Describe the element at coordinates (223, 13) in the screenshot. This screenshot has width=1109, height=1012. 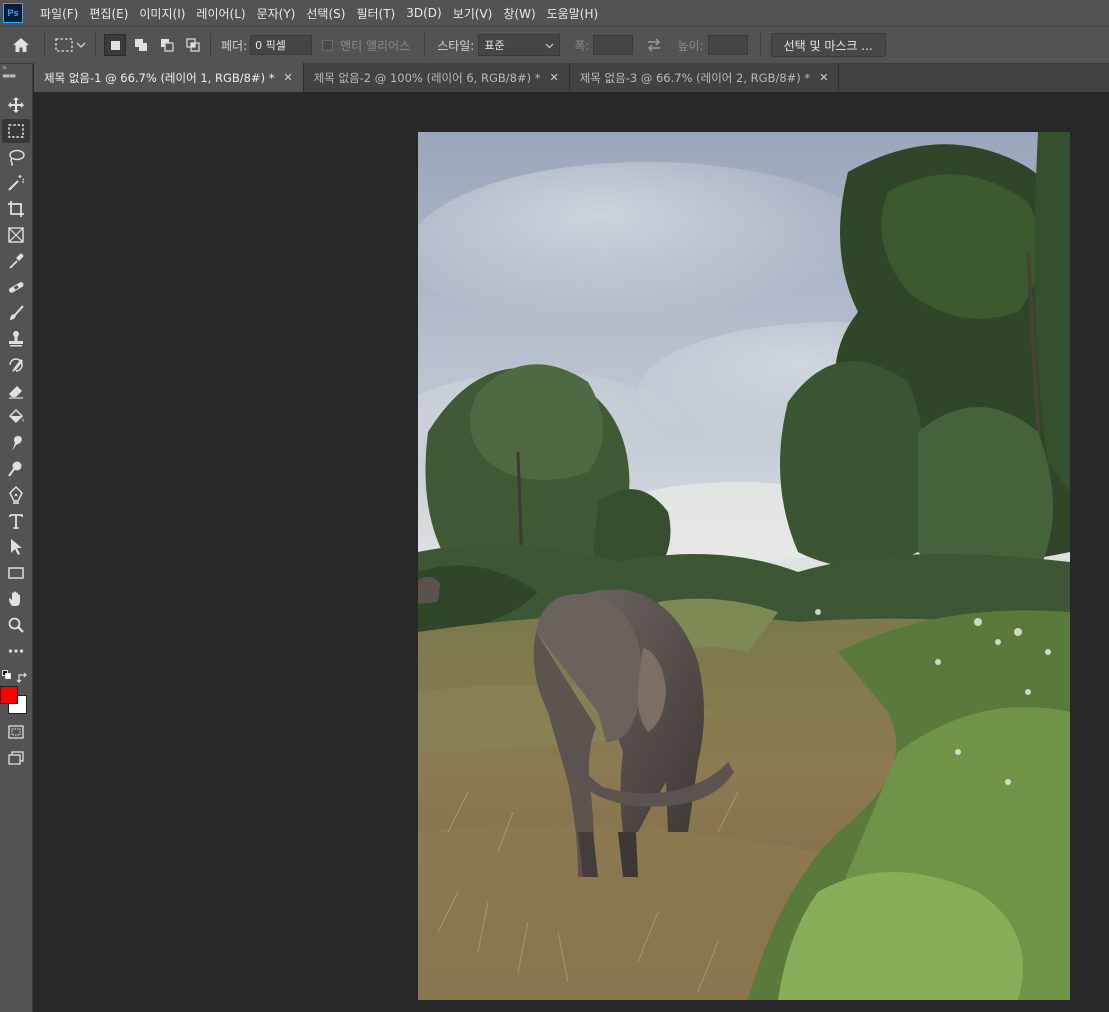
I see `menu-layer: 레이어(L)` at that location.